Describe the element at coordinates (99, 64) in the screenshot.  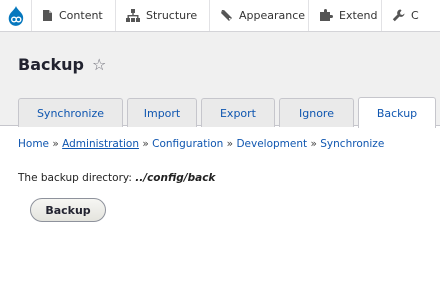
I see `favorite-star-icon: ☆` at that location.